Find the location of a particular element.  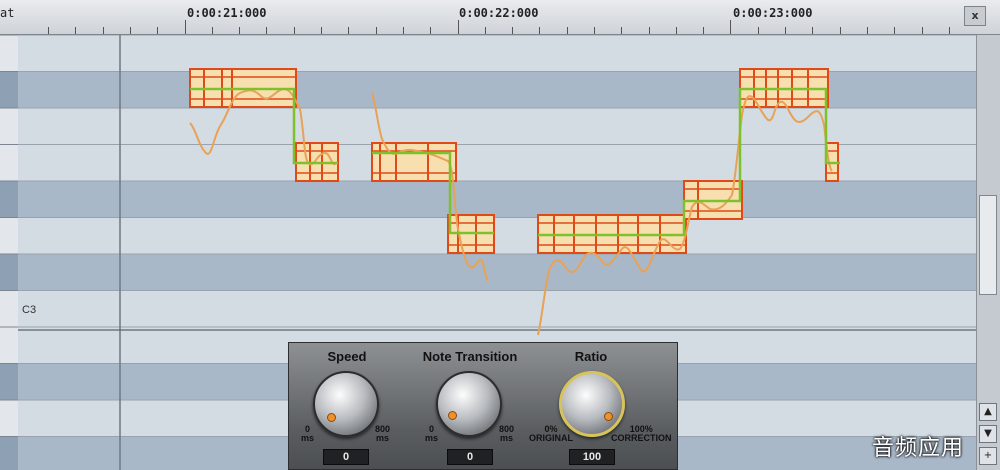

ratio-title: Ratio is located at coordinates (591, 356).